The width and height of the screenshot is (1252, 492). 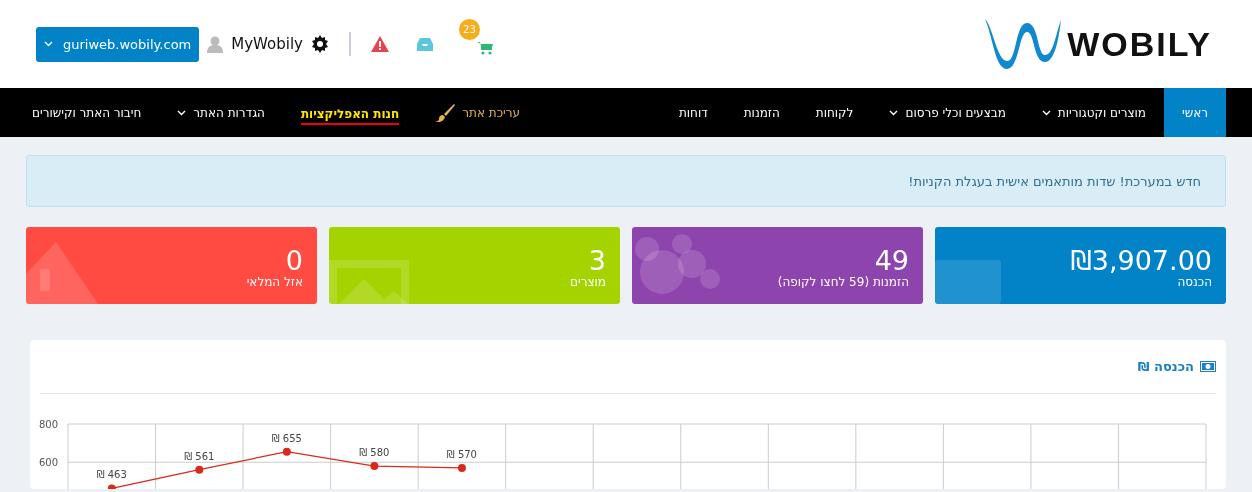 I want to click on site-dropdown: guriweb.wobily.com, so click(x=118, y=44).